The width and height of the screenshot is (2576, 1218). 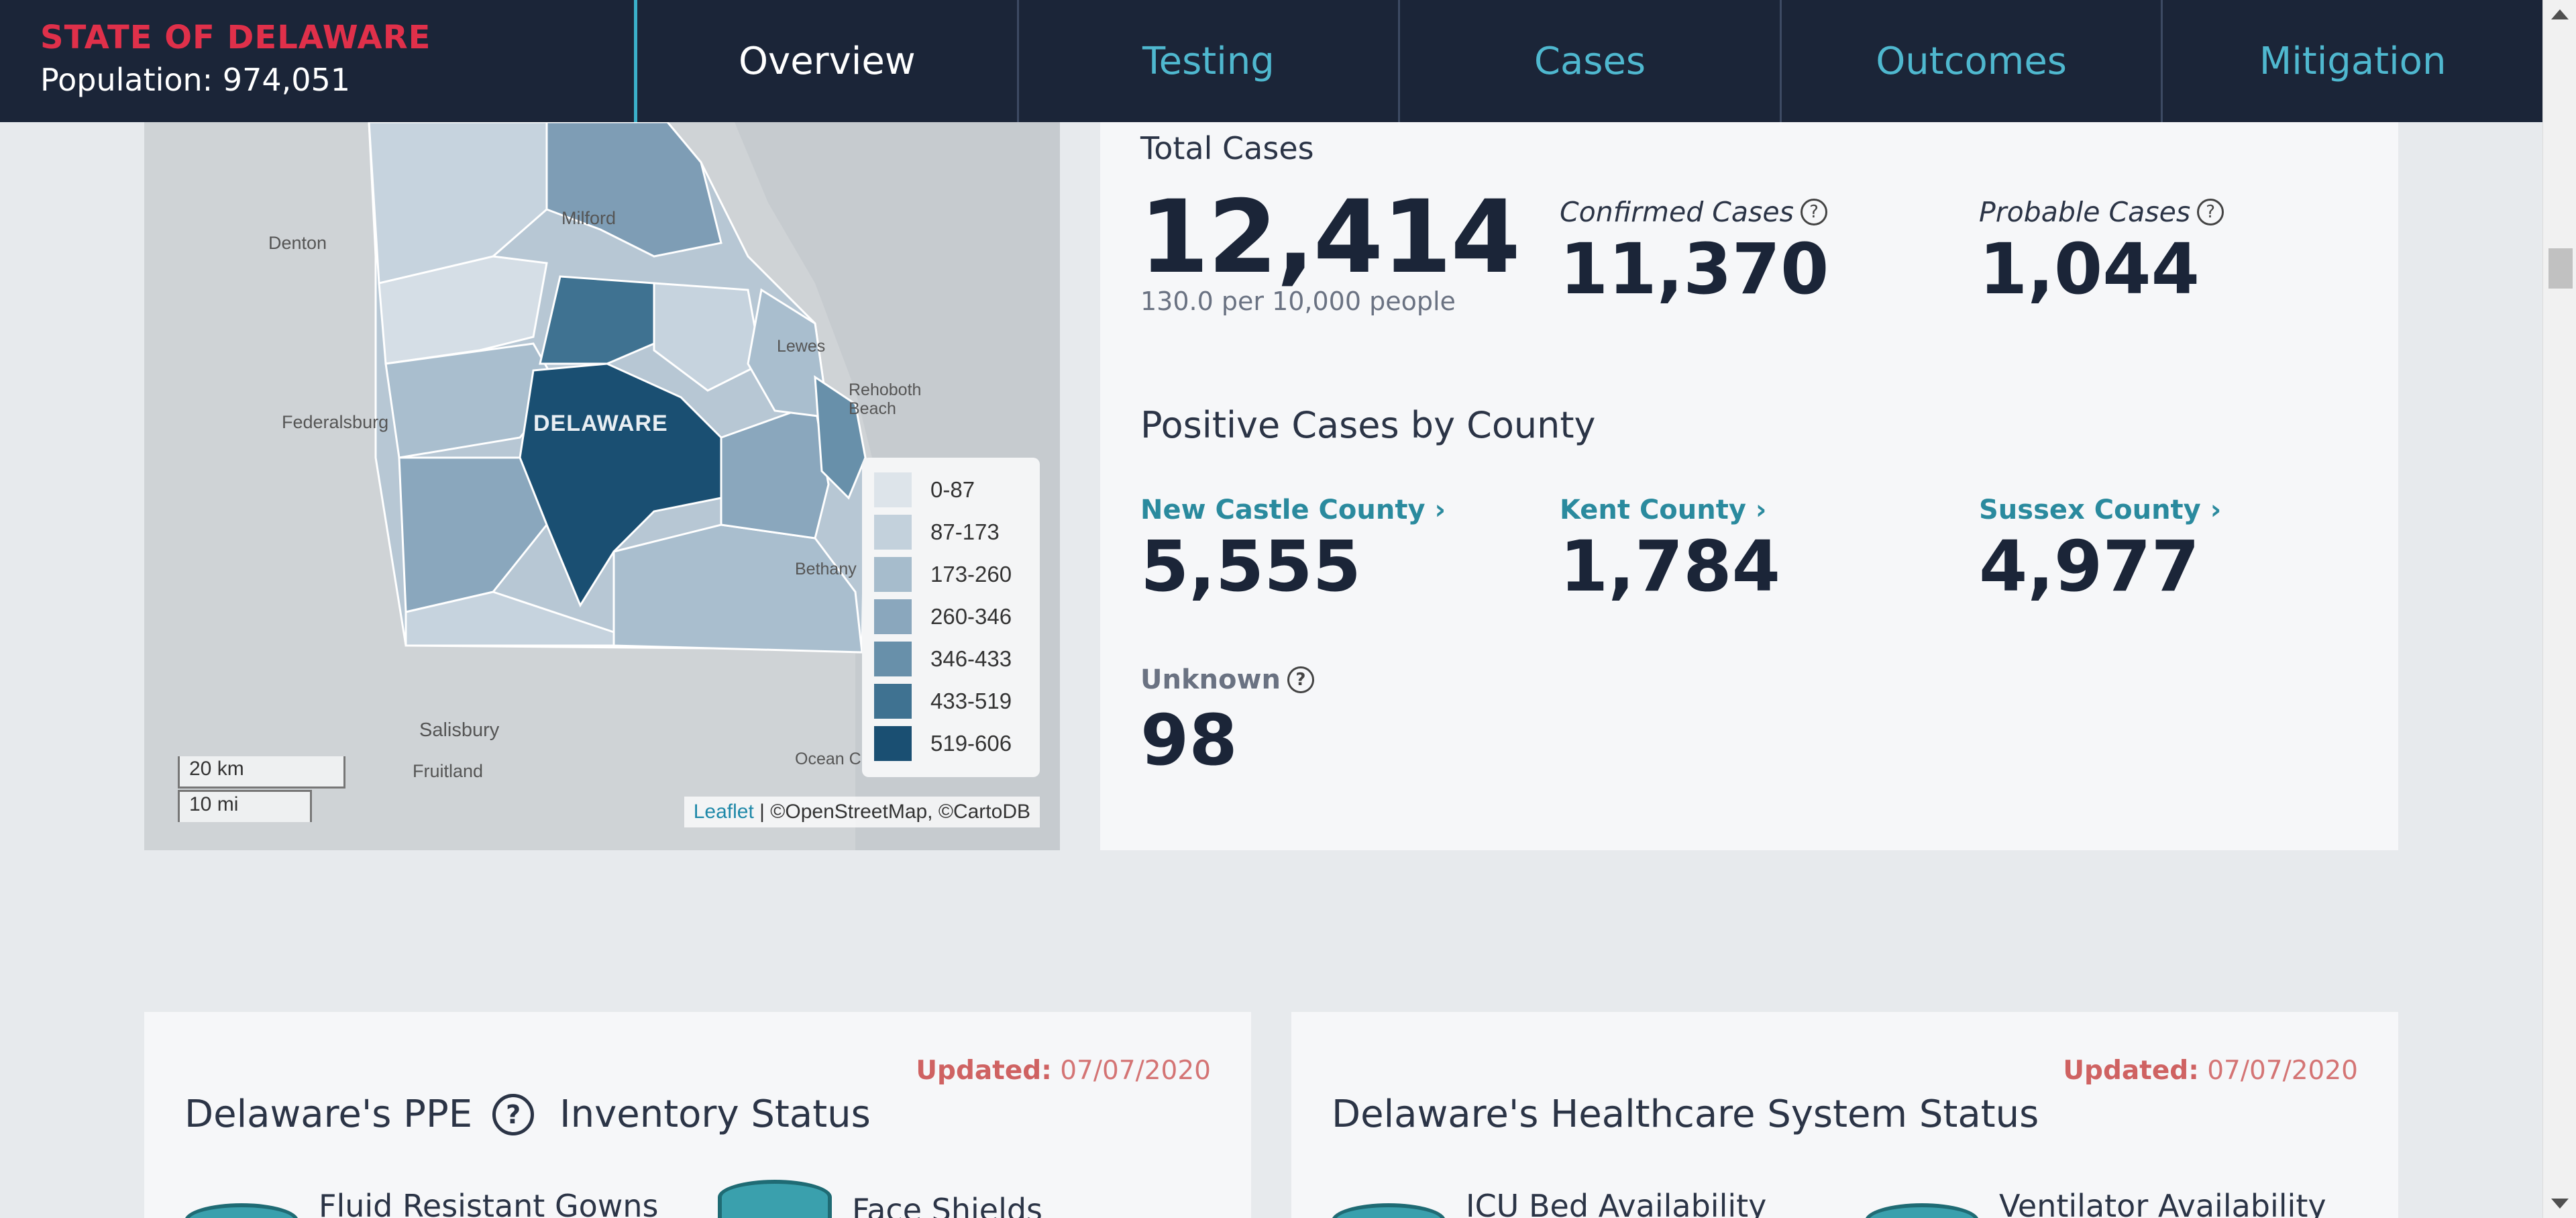 What do you see at coordinates (971, 658) in the screenshot?
I see `legend-range: 346-433` at bounding box center [971, 658].